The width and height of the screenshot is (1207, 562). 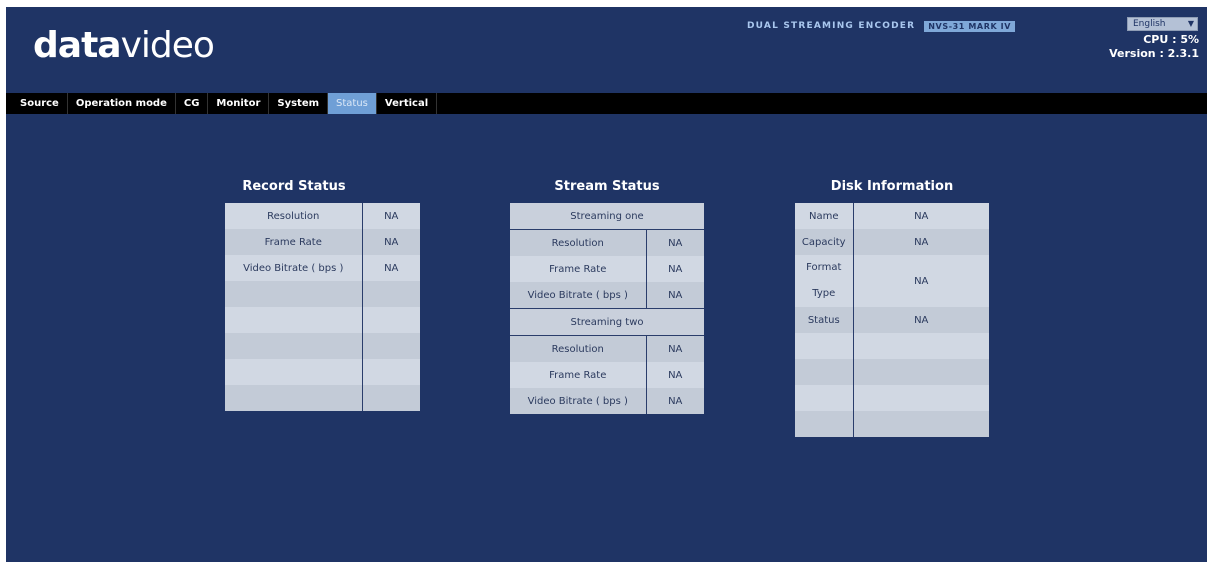 I want to click on language-select: English ▼, so click(x=1162, y=24).